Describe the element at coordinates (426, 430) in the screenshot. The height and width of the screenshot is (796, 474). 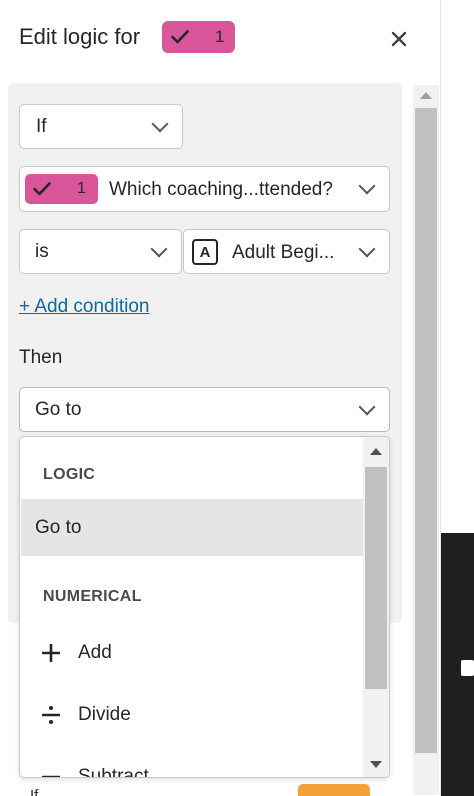
I see `scrollbar-thumb` at that location.